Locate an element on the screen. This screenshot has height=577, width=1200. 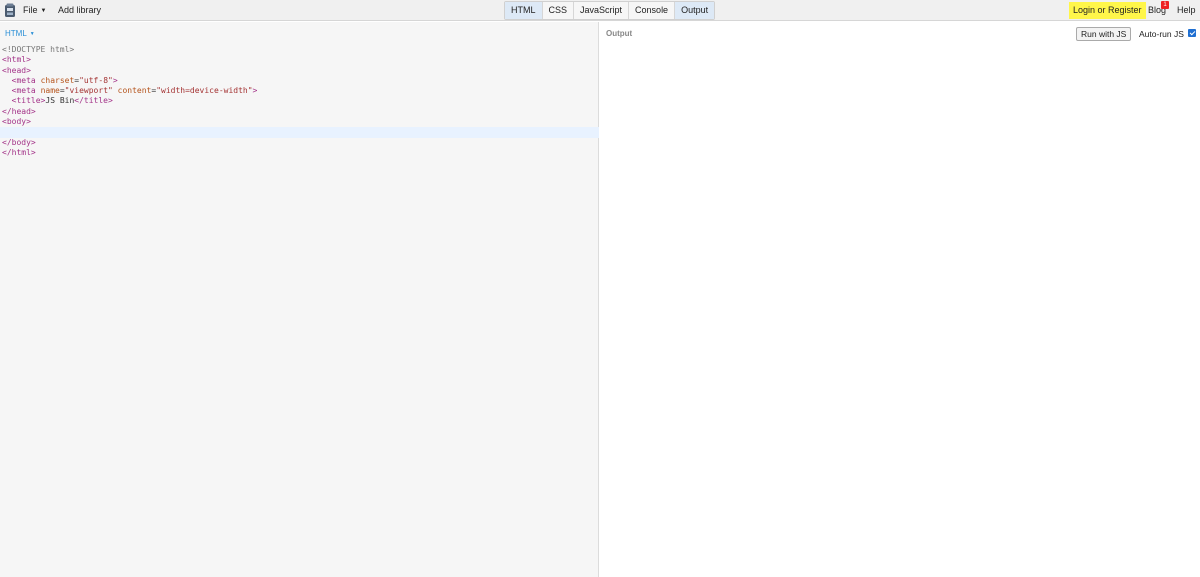
login-register-button: Login or Register is located at coordinates (1107, 10).